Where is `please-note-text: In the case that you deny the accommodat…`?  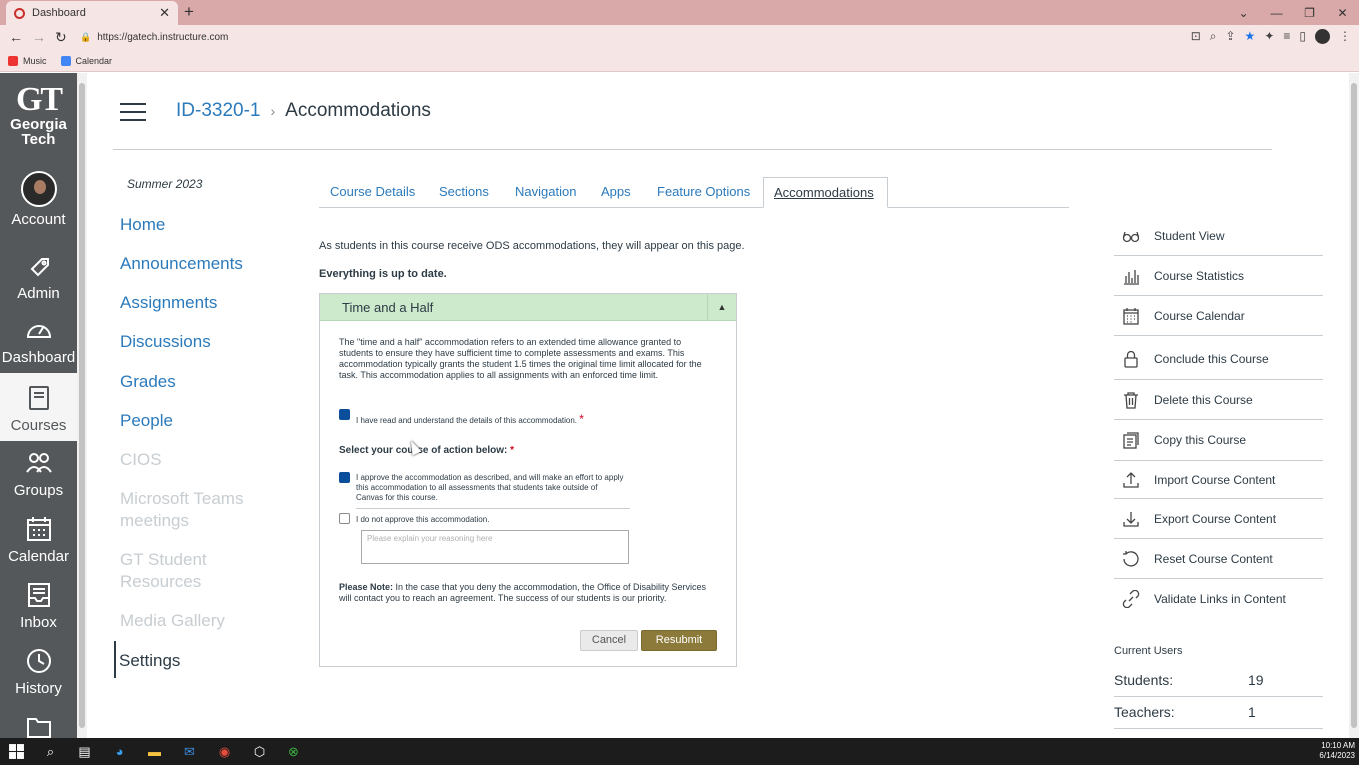
please-note-text: In the case that you deny the accommodat… is located at coordinates (523, 592).